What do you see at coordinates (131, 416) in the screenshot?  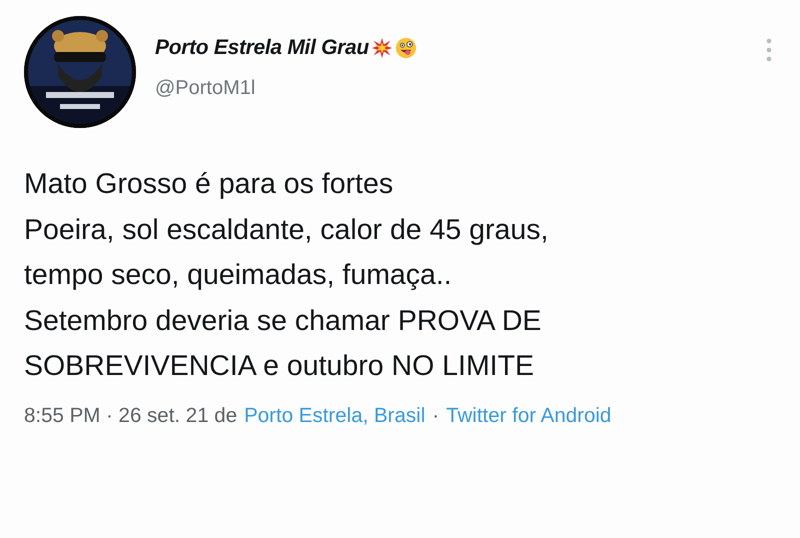 I see `tweet-timestamp: 8:55 PM · 26 set. 21 de` at bounding box center [131, 416].